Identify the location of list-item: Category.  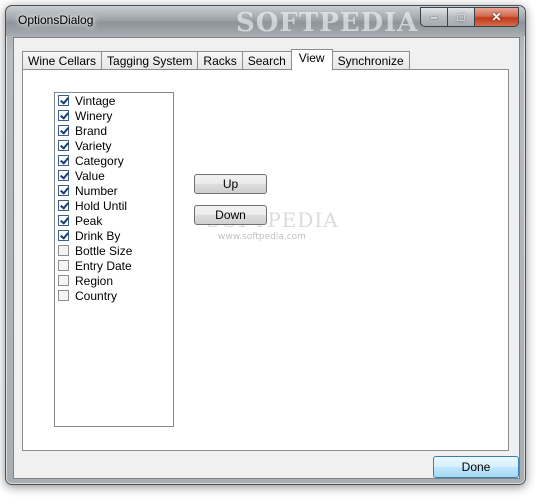
(114, 160).